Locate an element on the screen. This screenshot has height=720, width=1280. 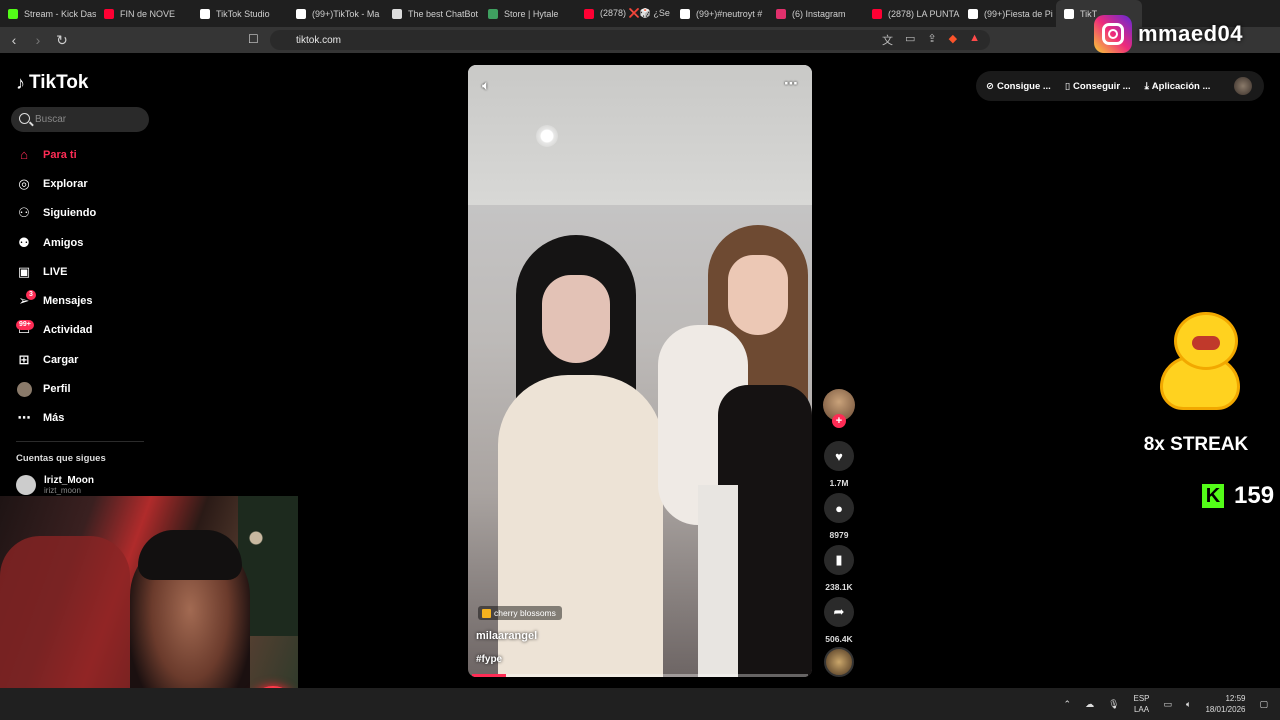
coin-icon: ⊘ is located at coordinates (990, 86).